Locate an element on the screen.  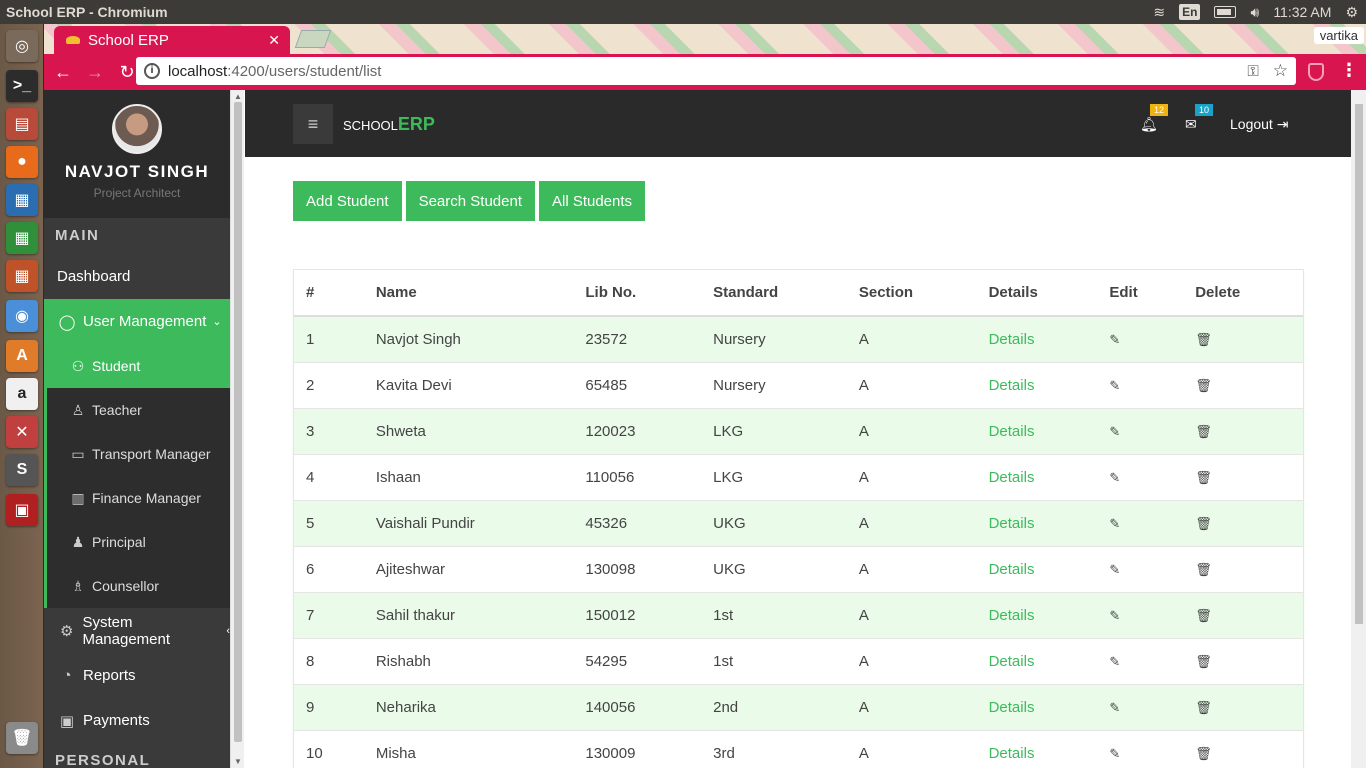
forward-icon: → is located at coordinates (95, 72).